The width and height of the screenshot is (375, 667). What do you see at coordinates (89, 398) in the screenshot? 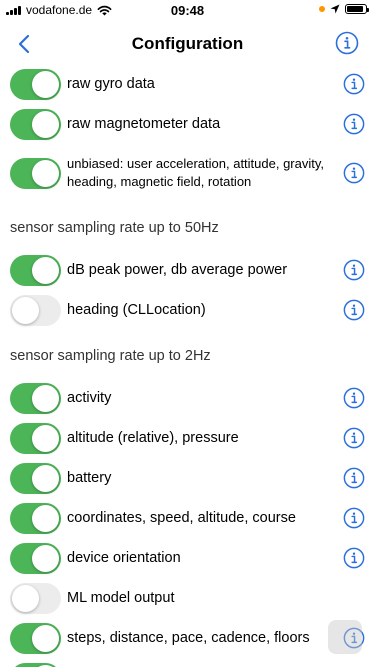
I see `row-label: activity` at bounding box center [89, 398].